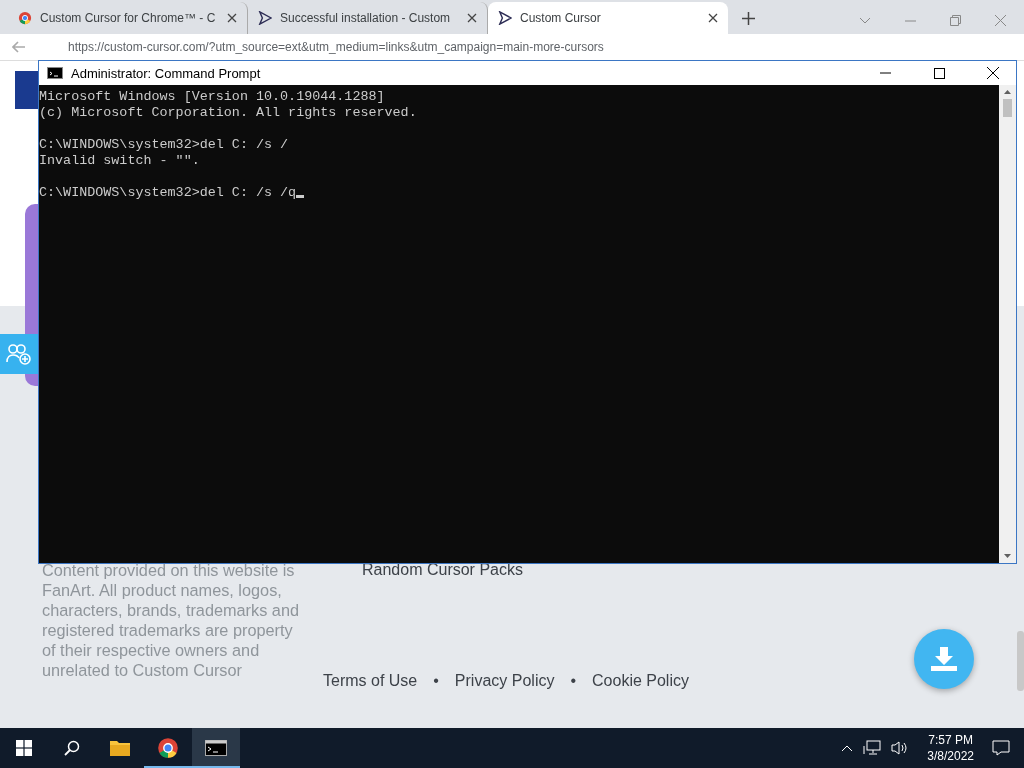 The image size is (1024, 768). I want to click on folder-icon, so click(120, 748).